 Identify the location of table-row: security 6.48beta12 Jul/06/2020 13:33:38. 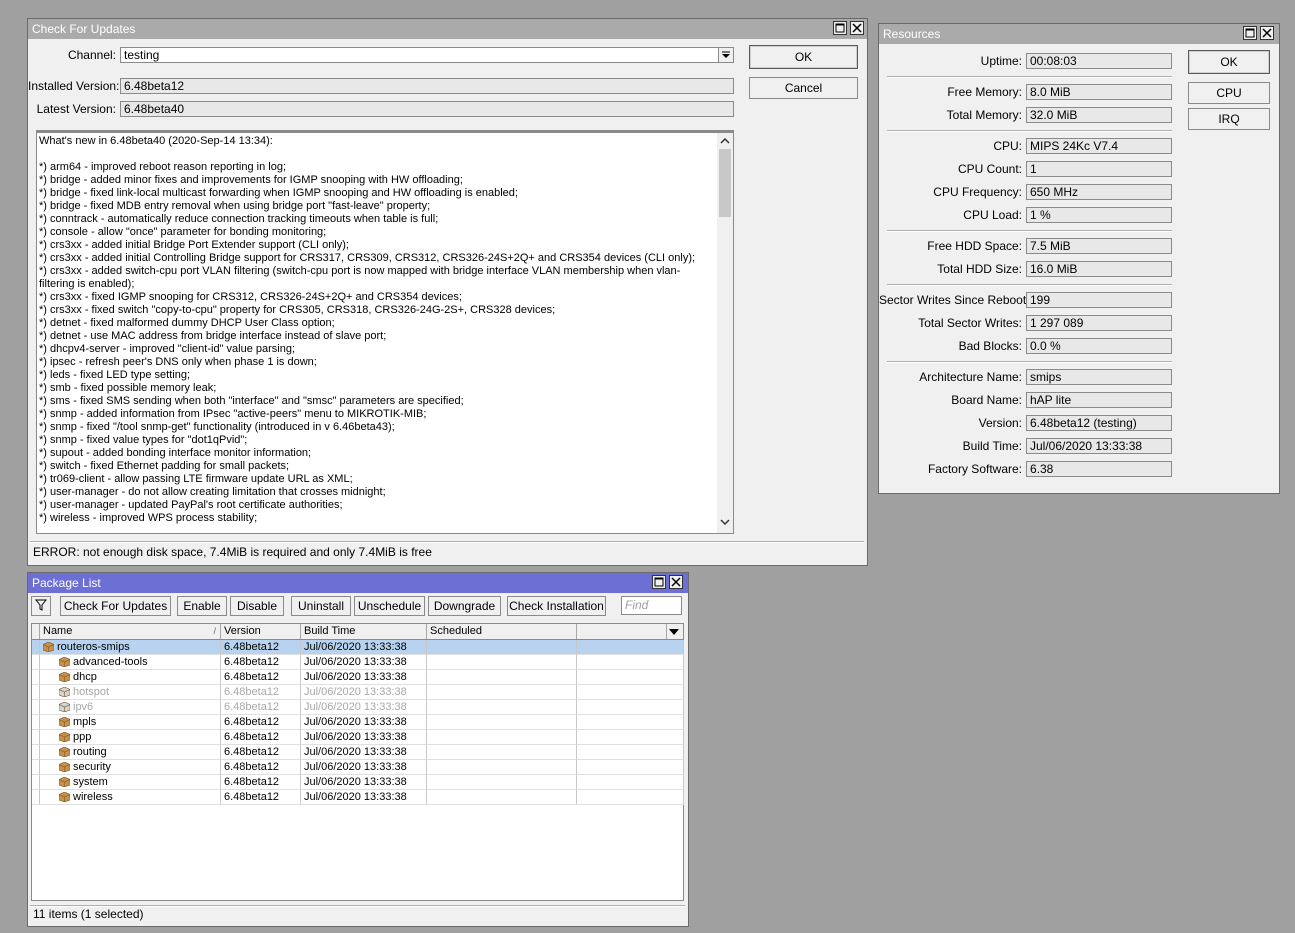
(358, 767).